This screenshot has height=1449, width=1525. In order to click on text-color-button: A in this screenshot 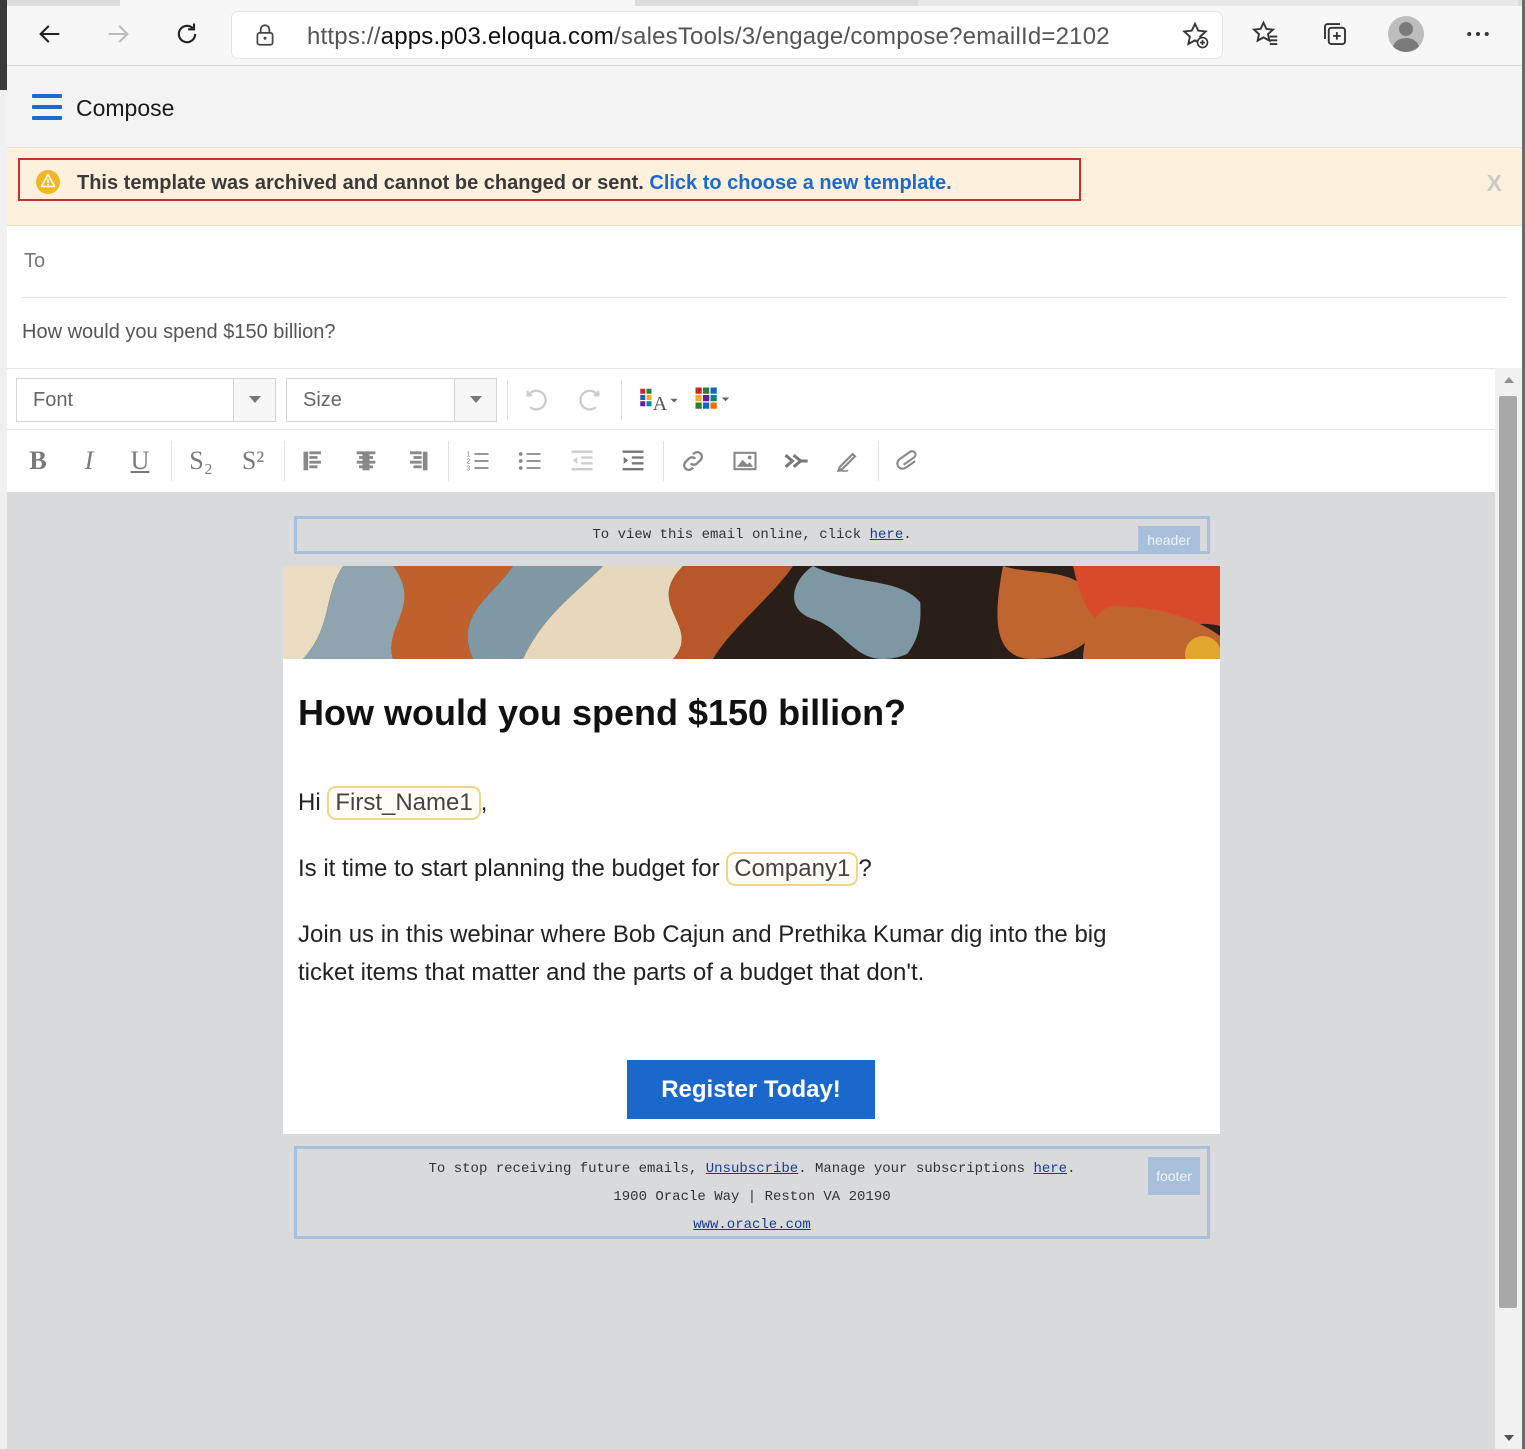, I will do `click(659, 400)`.